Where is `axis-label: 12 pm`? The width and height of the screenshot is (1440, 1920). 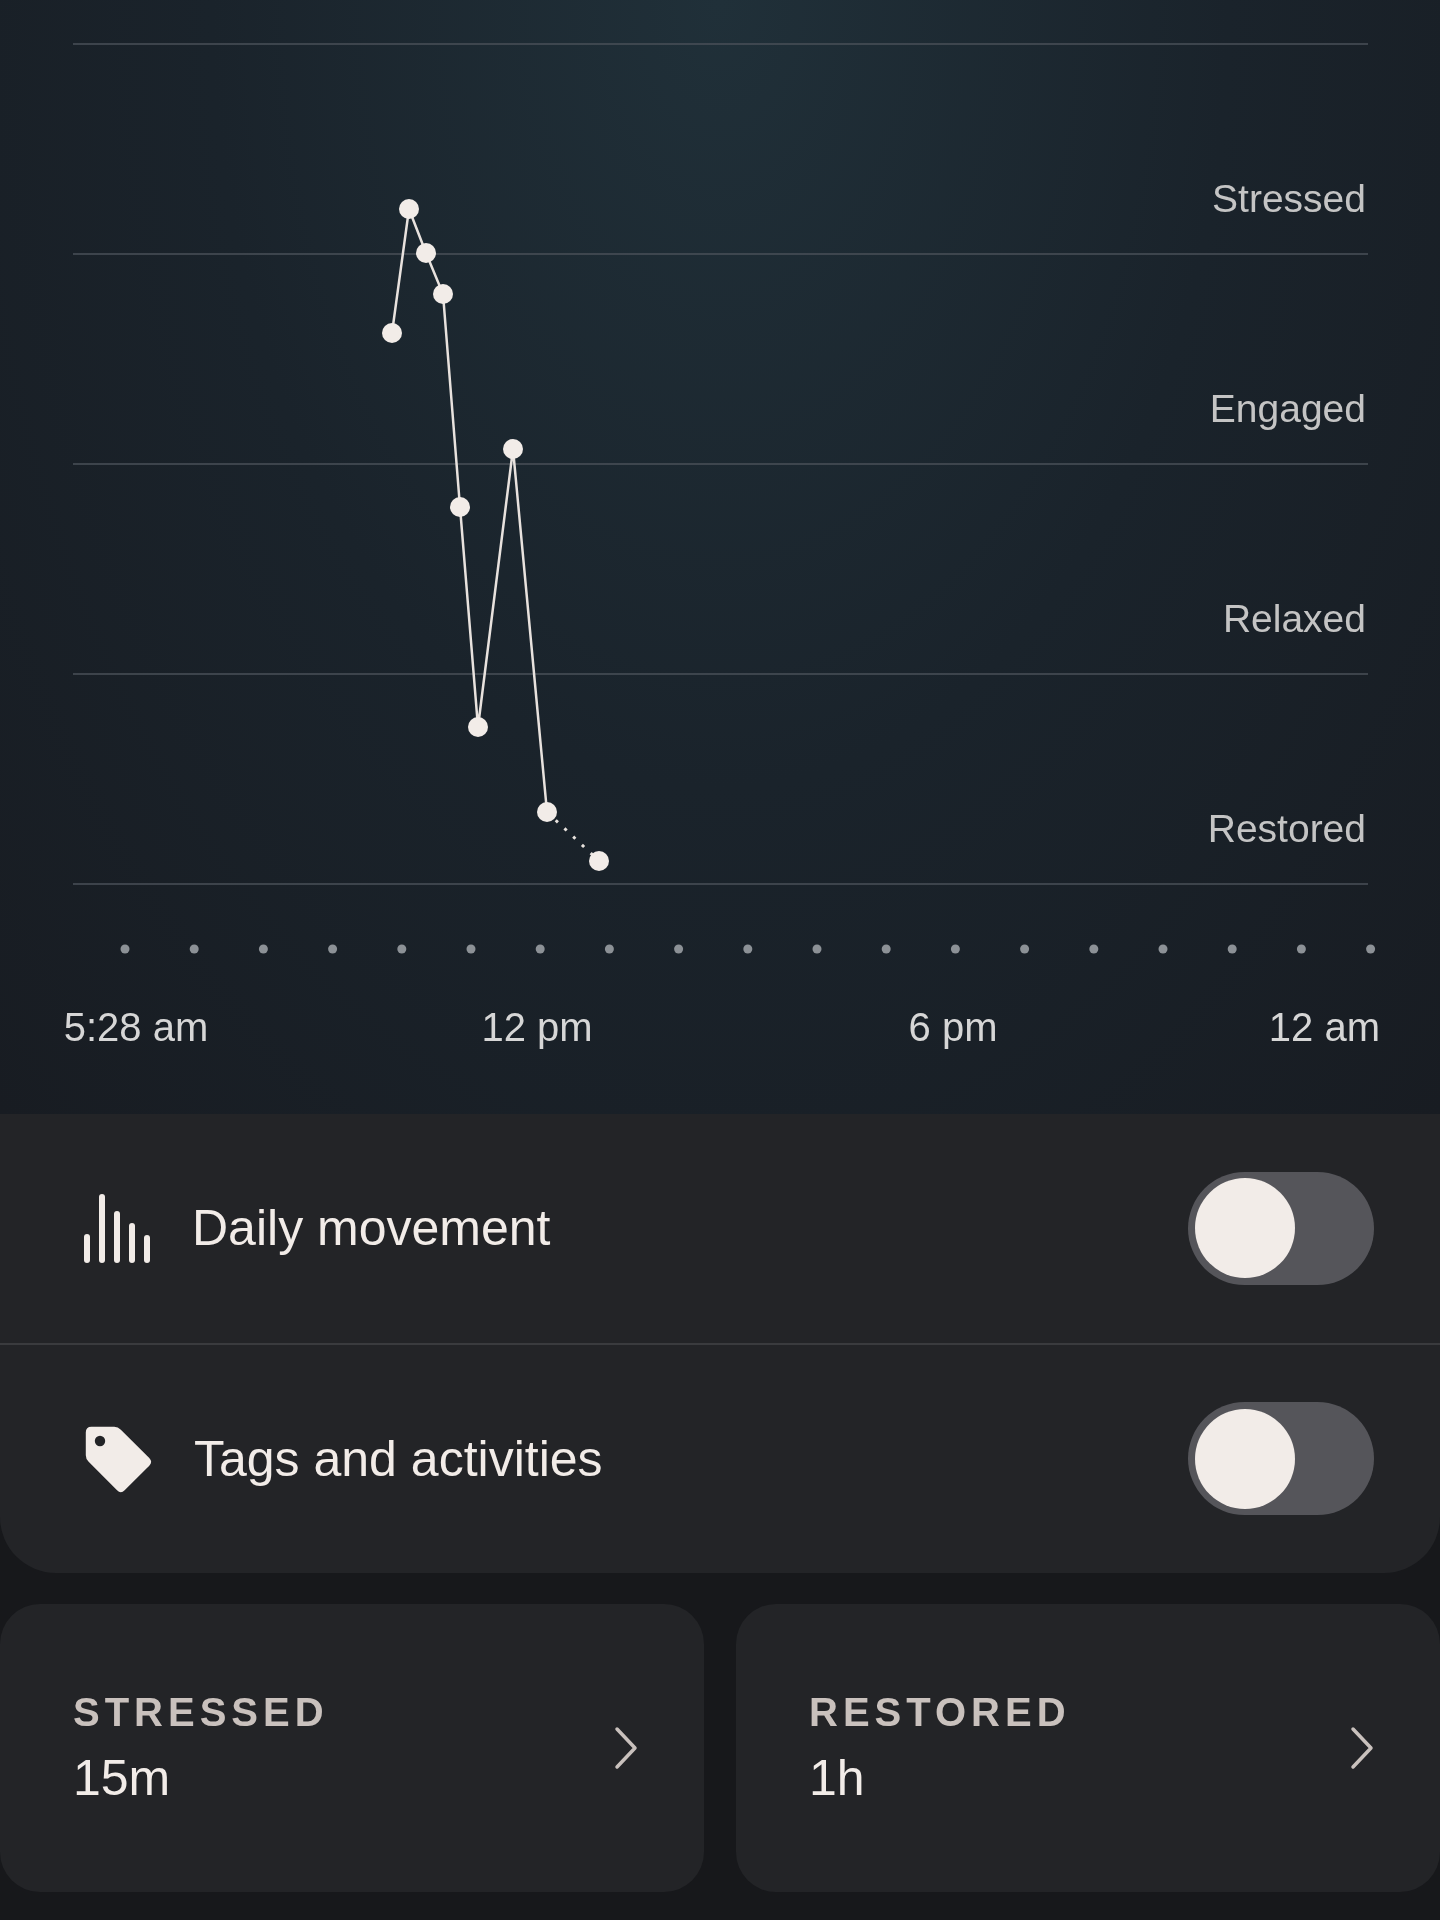
axis-label: 12 pm is located at coordinates (537, 1027).